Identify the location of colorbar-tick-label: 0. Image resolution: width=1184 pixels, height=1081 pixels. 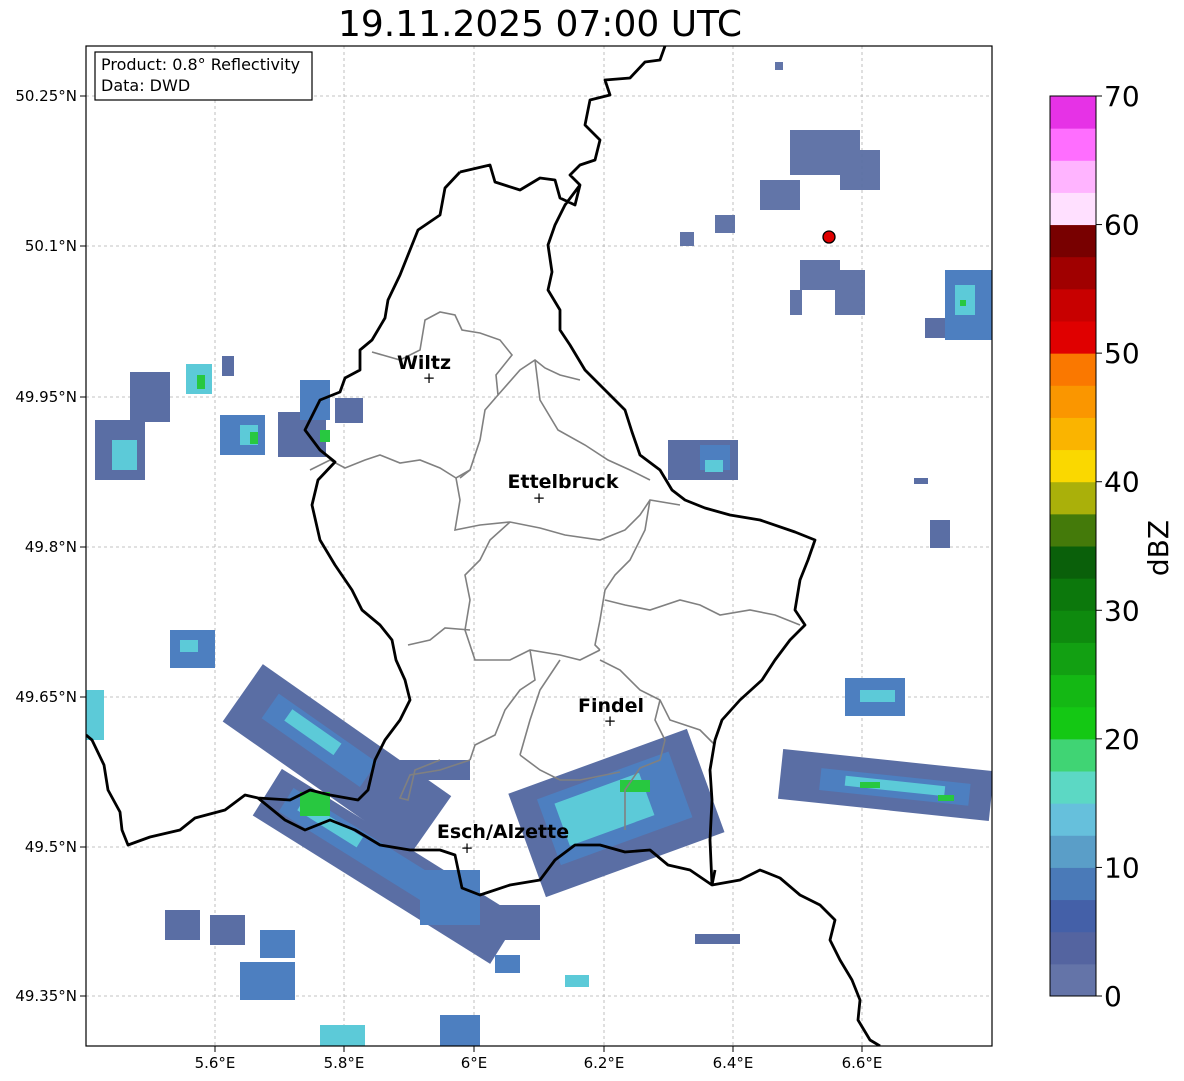
(1113, 996).